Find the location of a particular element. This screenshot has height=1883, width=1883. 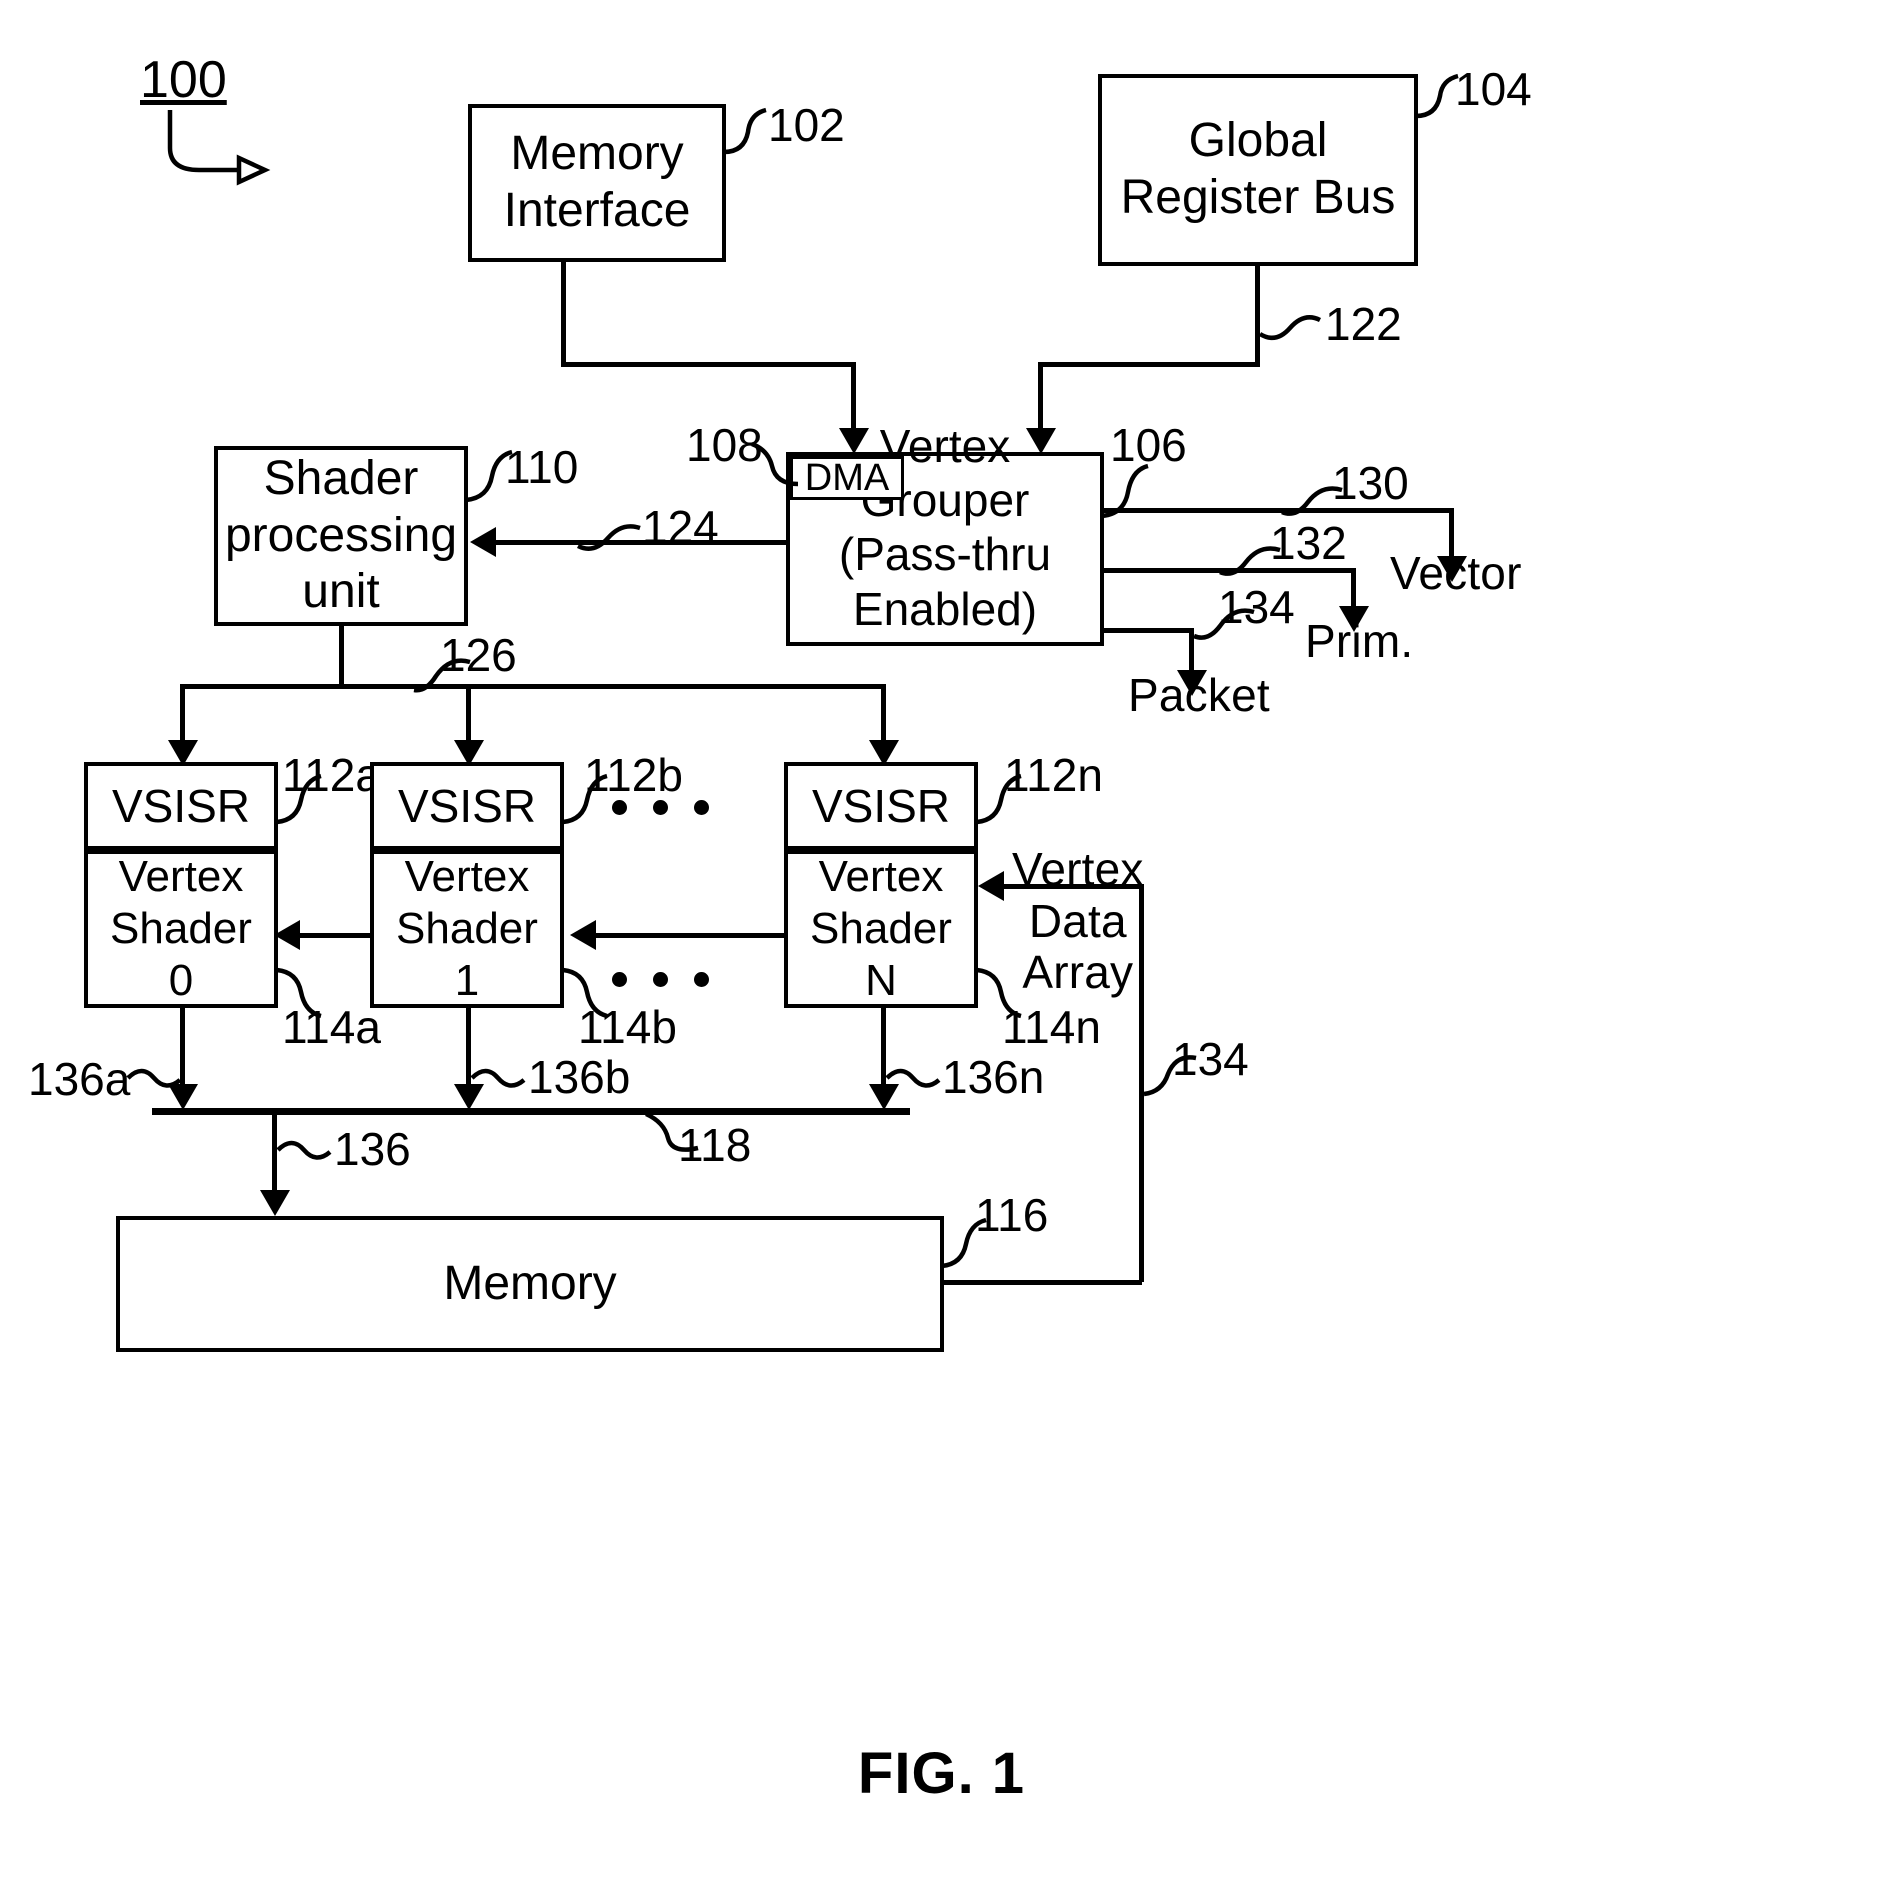

ref-136a-leader is located at coordinates (154, 1078).